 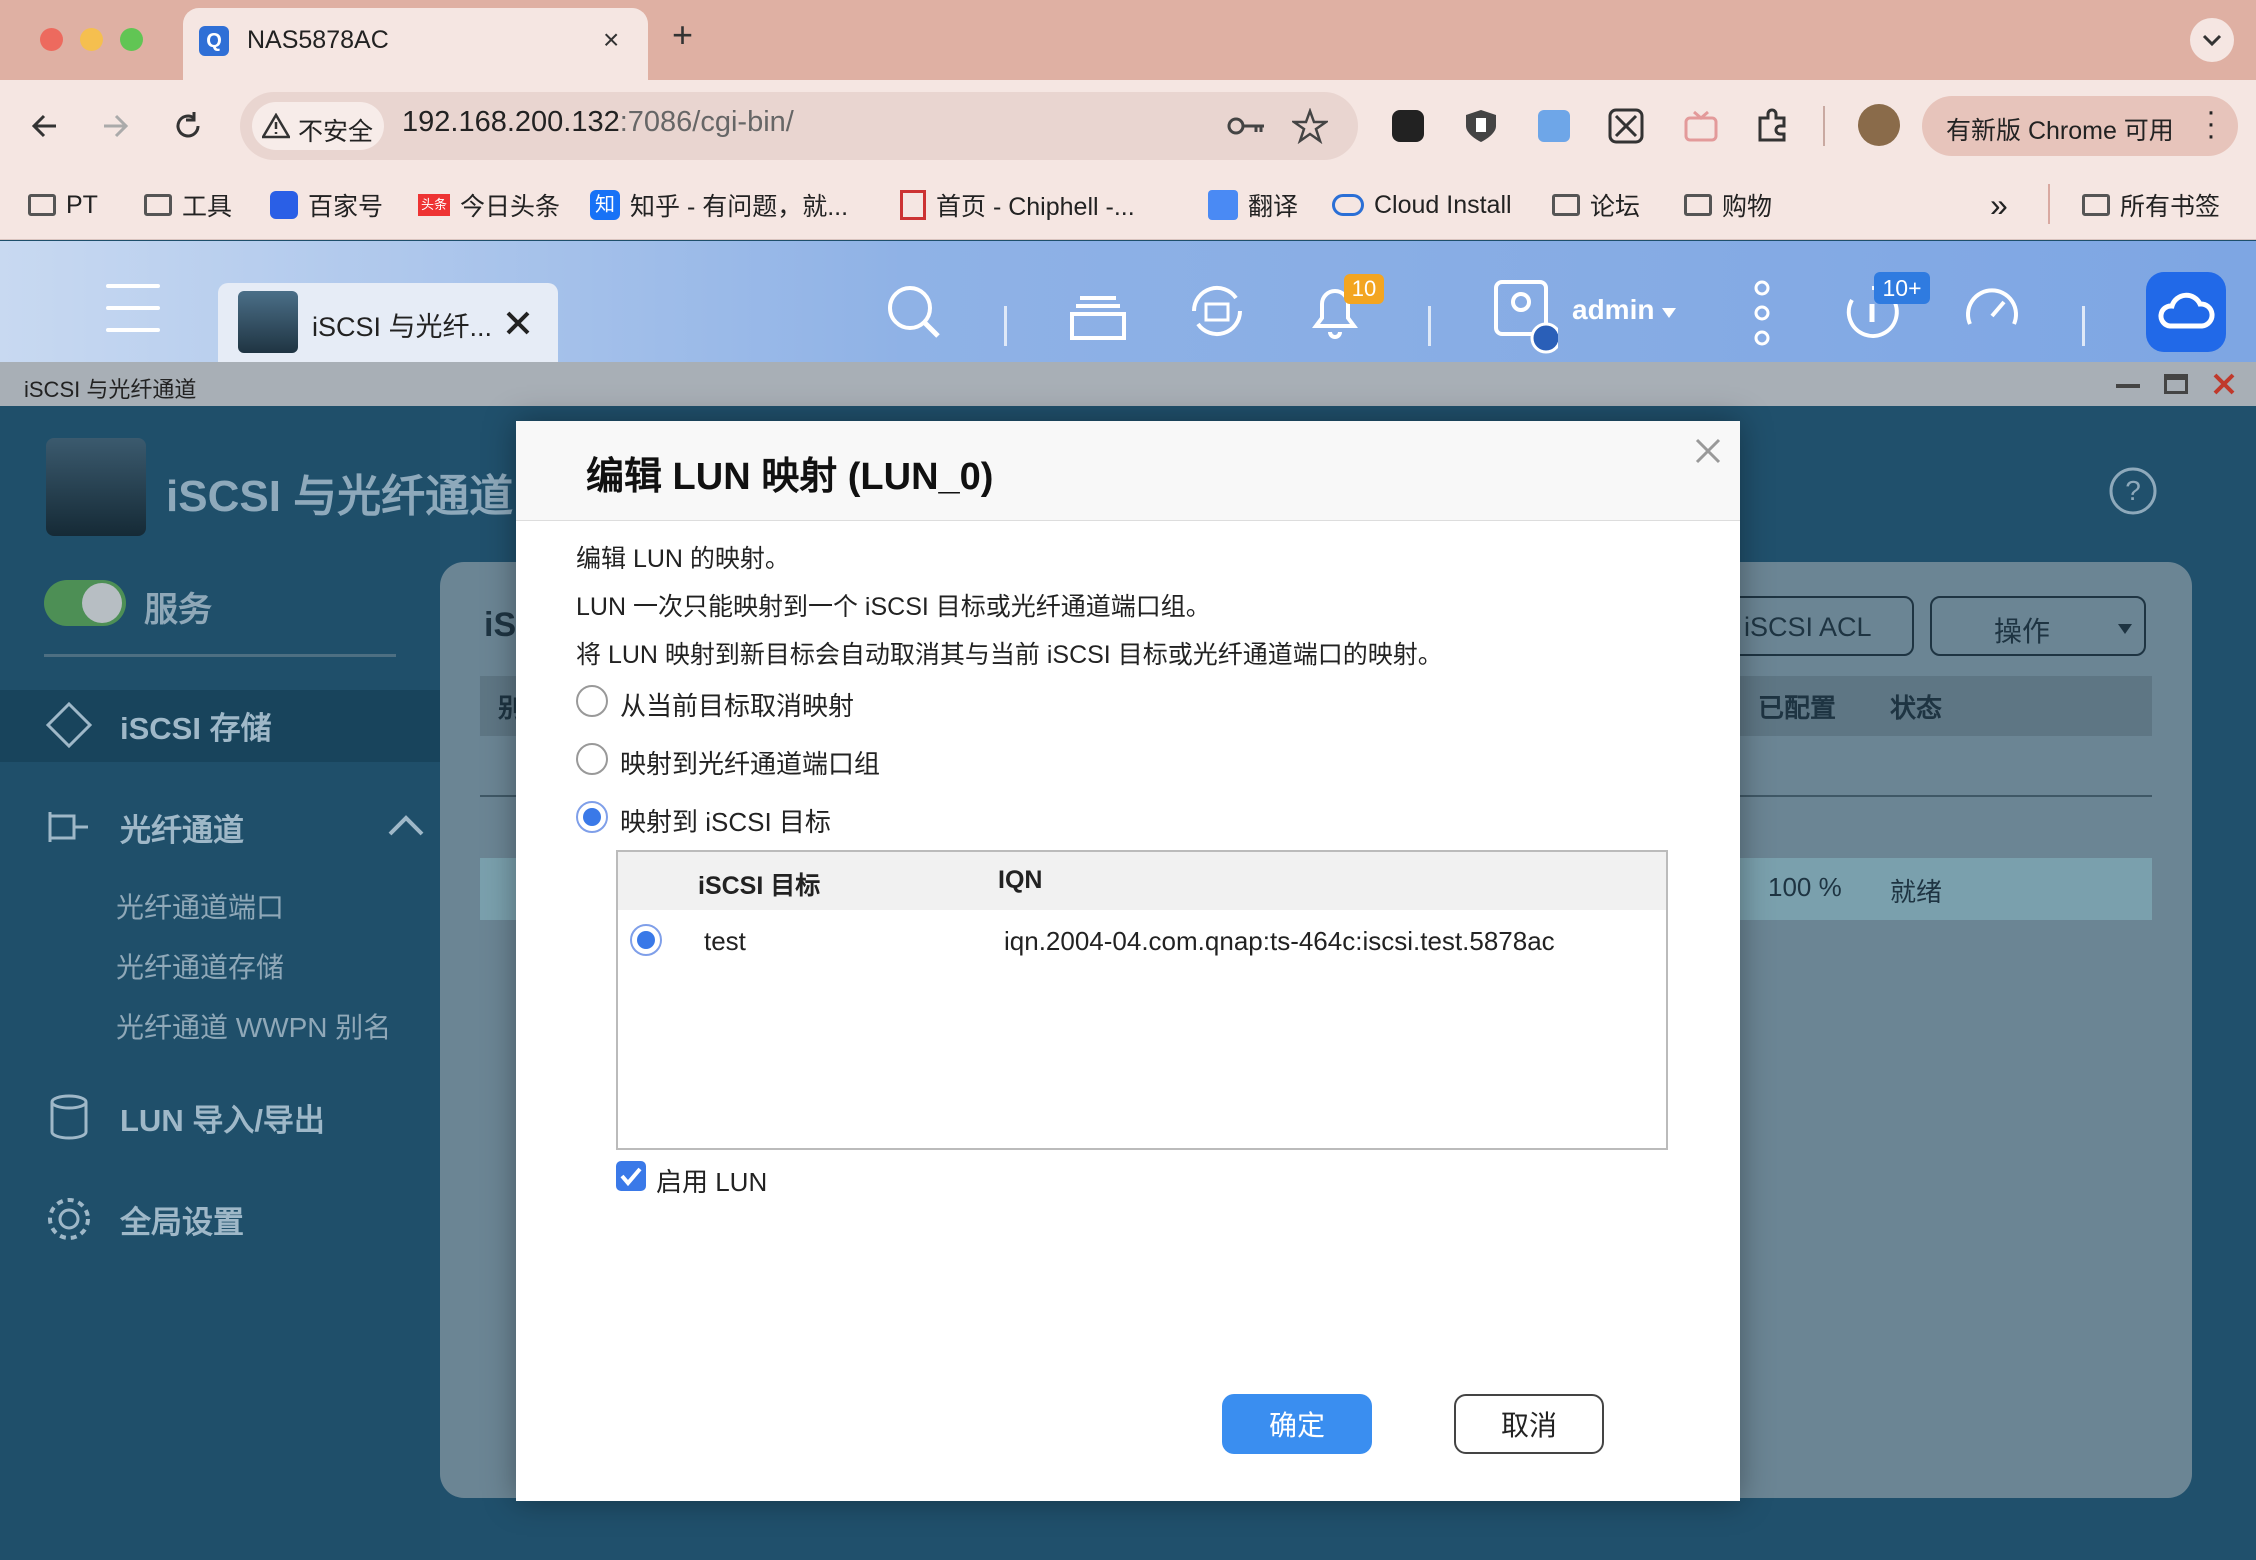 What do you see at coordinates (1772, 126) in the screenshot?
I see `puzzle-extensions-icon` at bounding box center [1772, 126].